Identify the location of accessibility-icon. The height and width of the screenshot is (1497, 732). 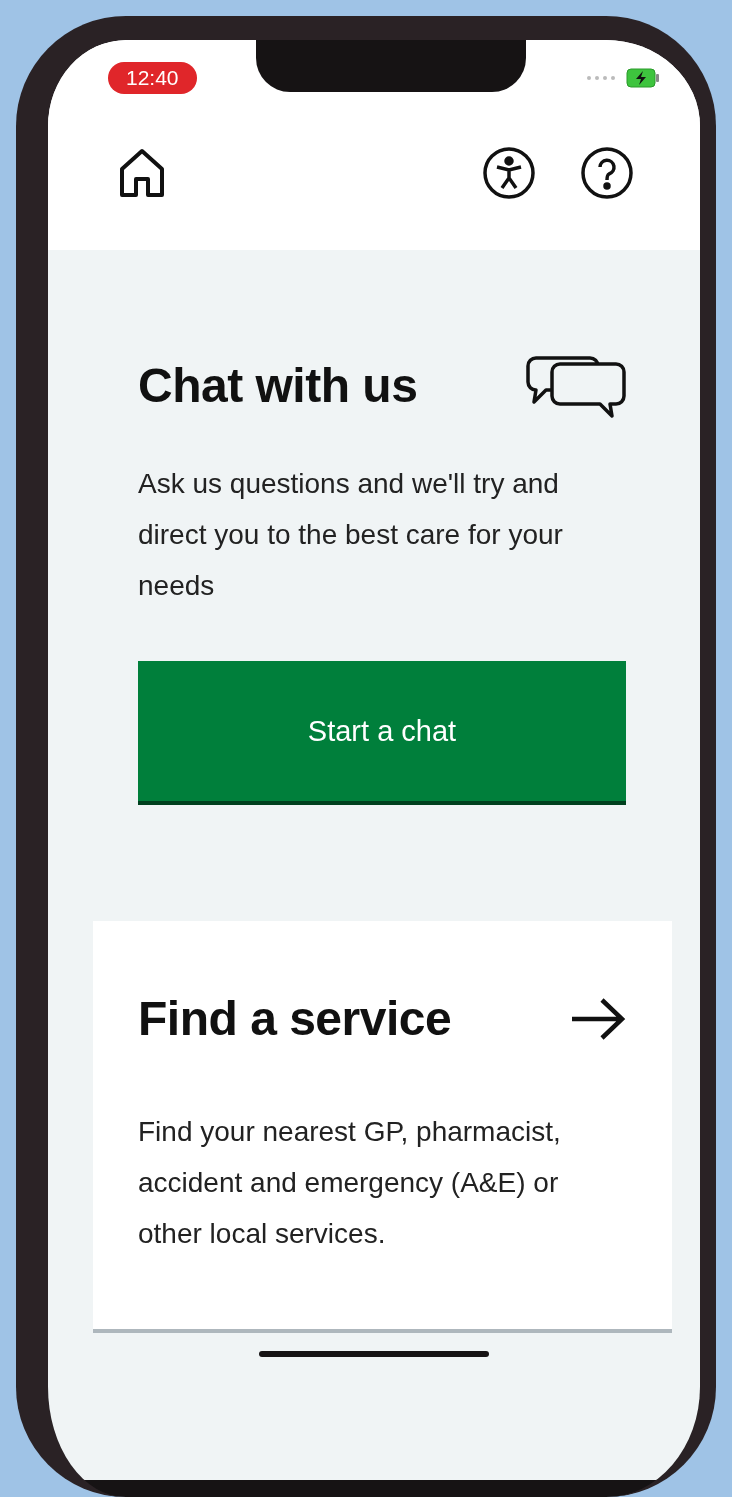
(509, 173).